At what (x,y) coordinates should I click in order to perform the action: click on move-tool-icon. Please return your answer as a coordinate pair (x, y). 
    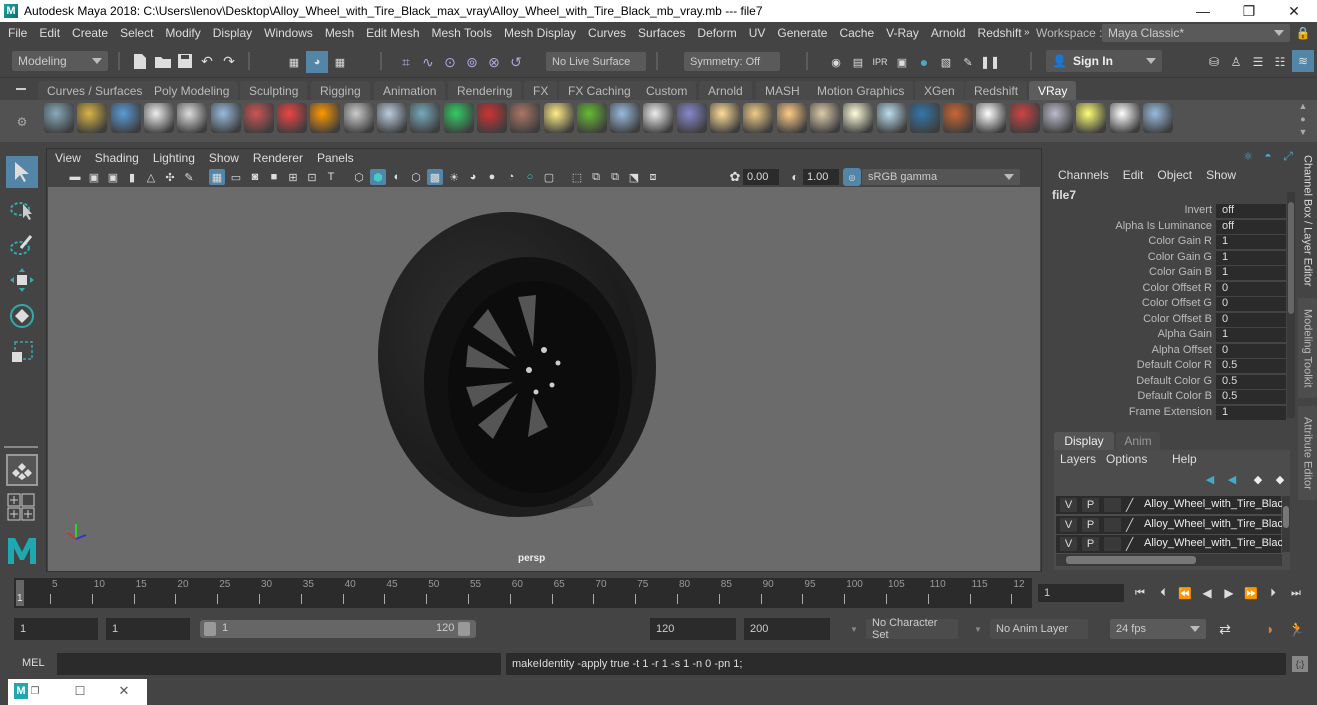
    Looking at the image, I should click on (22, 280).